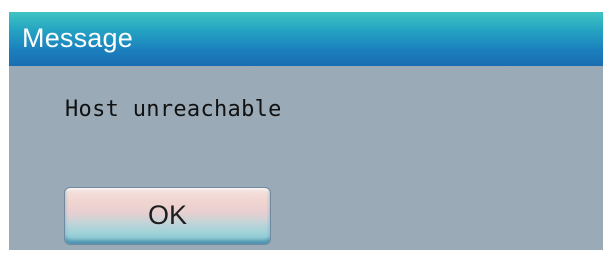 Image resolution: width=603 pixels, height=262 pixels. I want to click on dialog-title: Message, so click(77, 38).